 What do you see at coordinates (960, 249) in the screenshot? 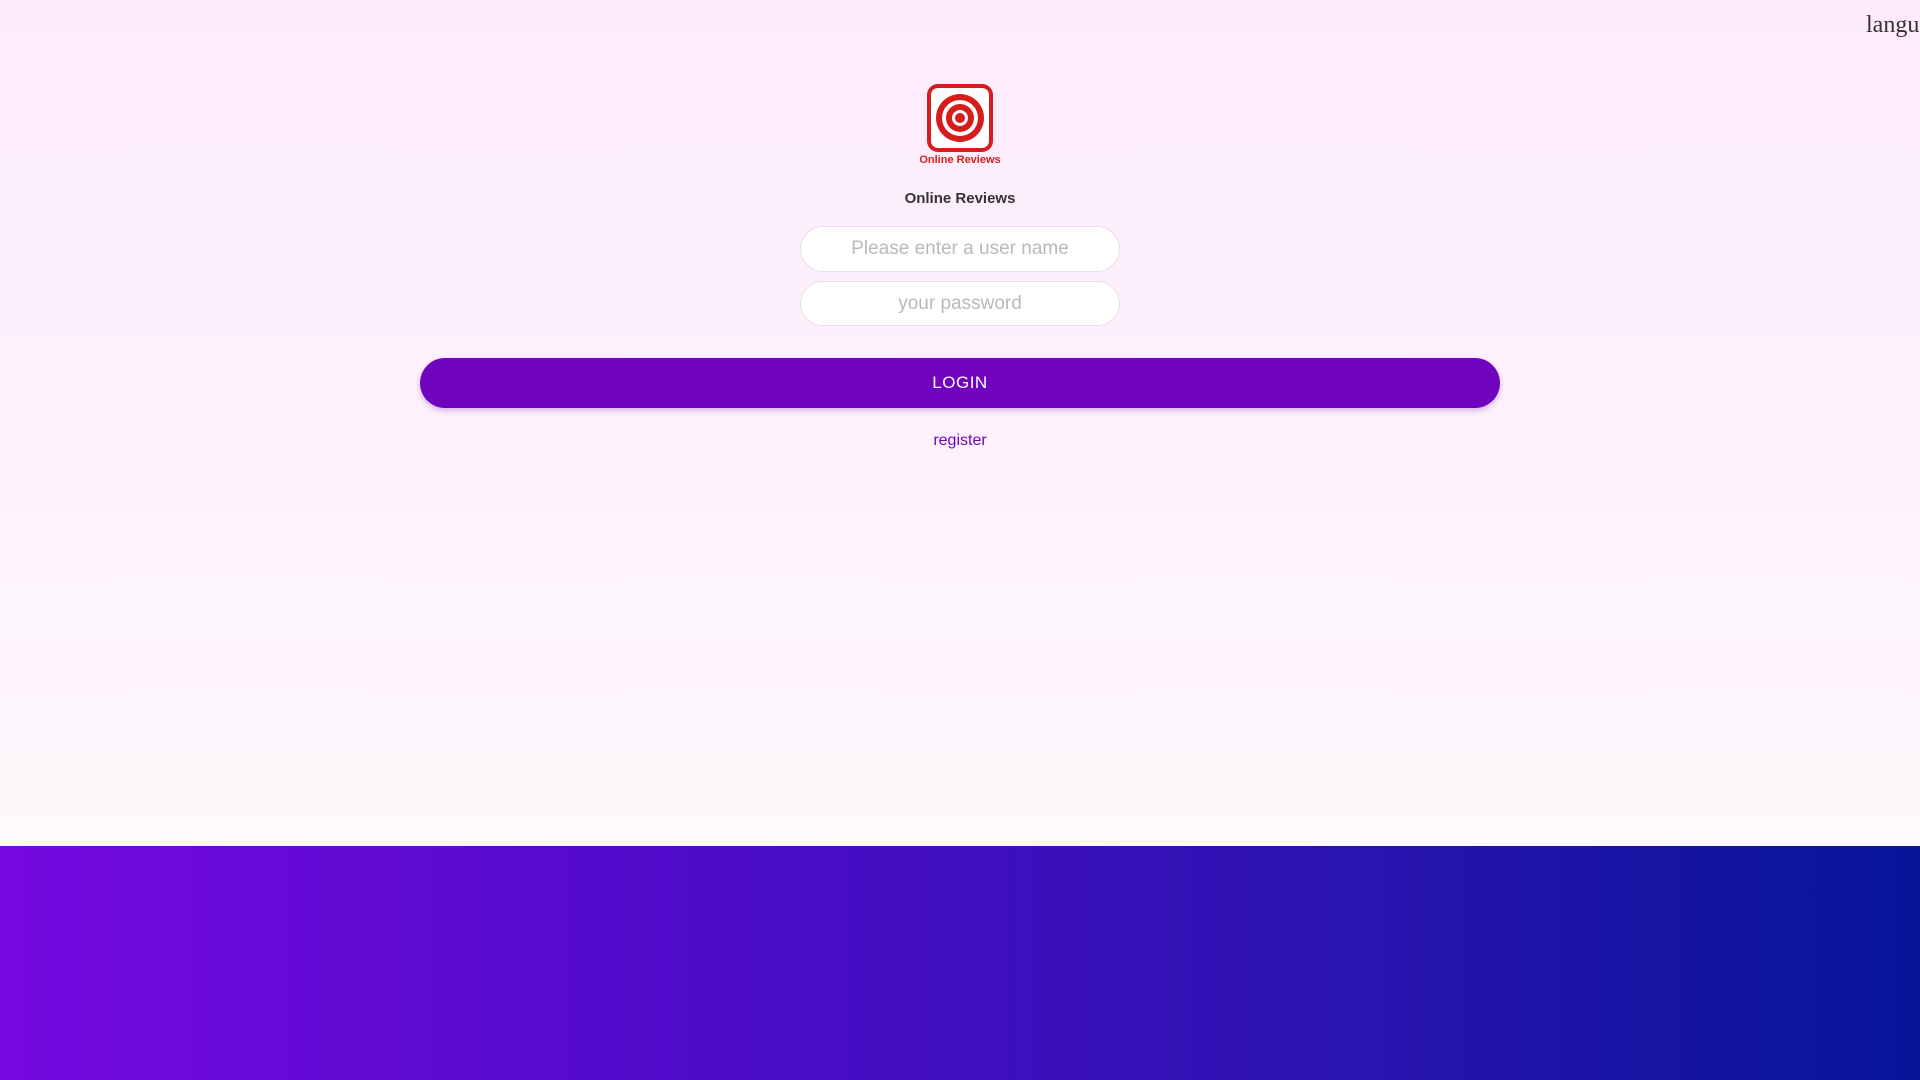
I see `username-input` at bounding box center [960, 249].